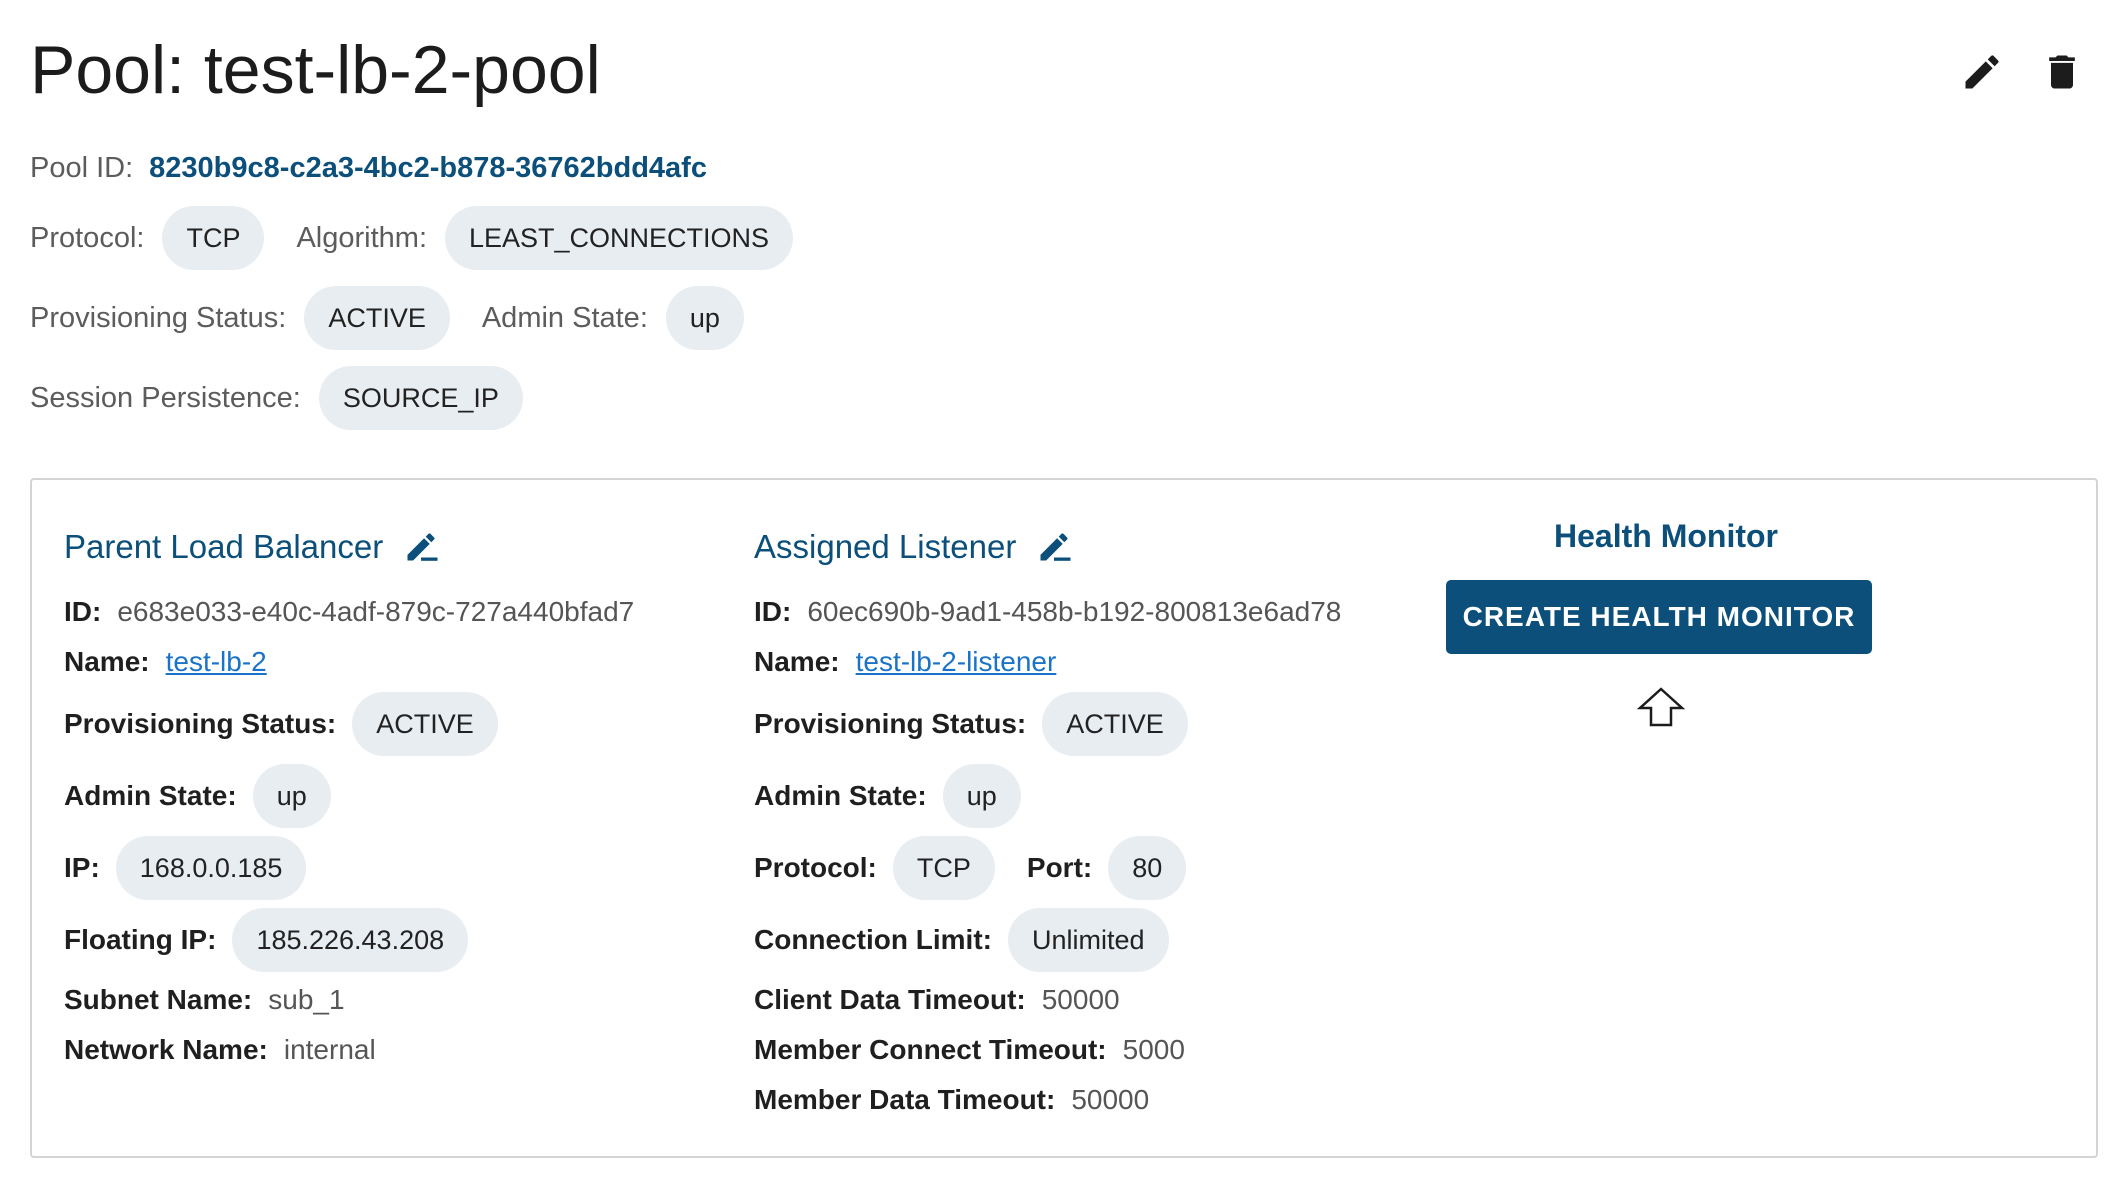 The height and width of the screenshot is (1178, 2124). What do you see at coordinates (1153, 1049) in the screenshot?
I see `listener-member-connect-value: 5000` at bounding box center [1153, 1049].